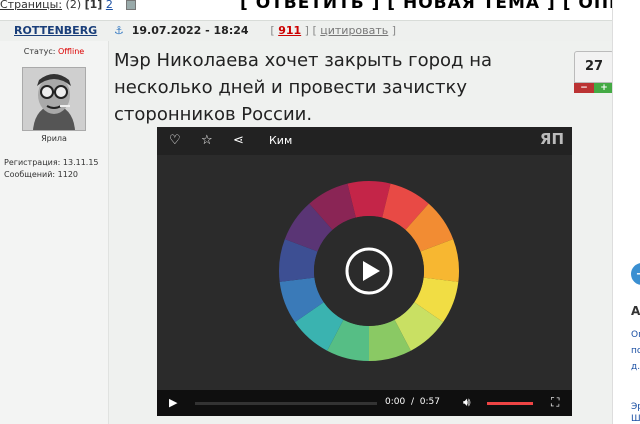  What do you see at coordinates (109, 5) in the screenshot?
I see `page-link-2: 2` at bounding box center [109, 5].